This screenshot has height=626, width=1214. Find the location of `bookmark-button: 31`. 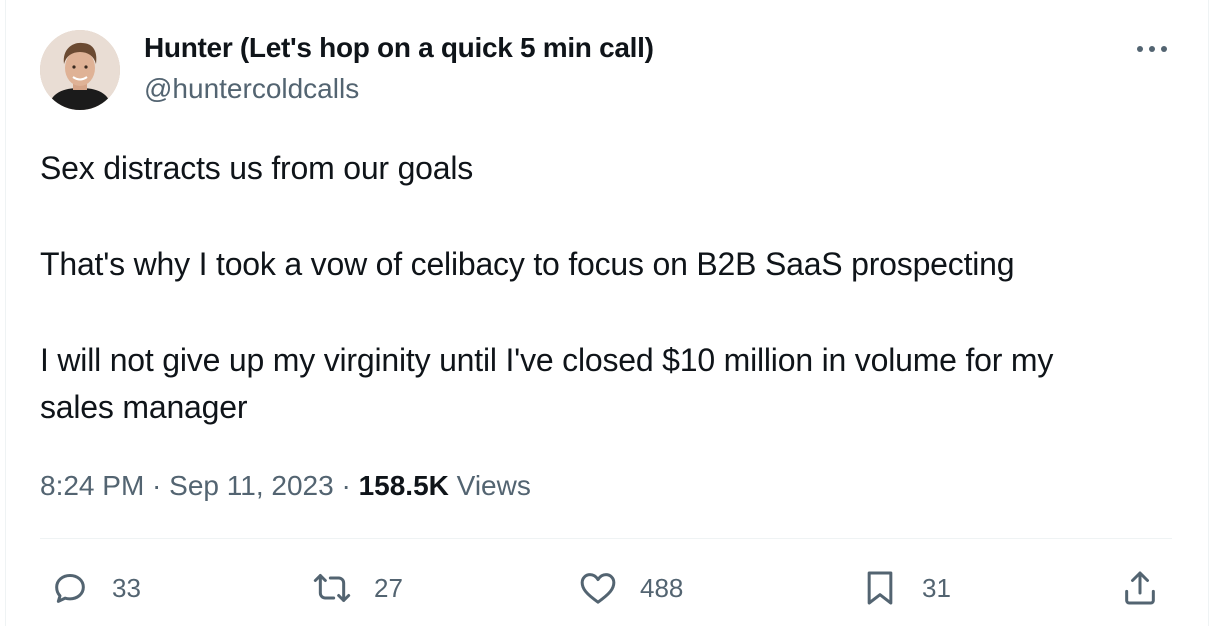

bookmark-button: 31 is located at coordinates (905, 588).